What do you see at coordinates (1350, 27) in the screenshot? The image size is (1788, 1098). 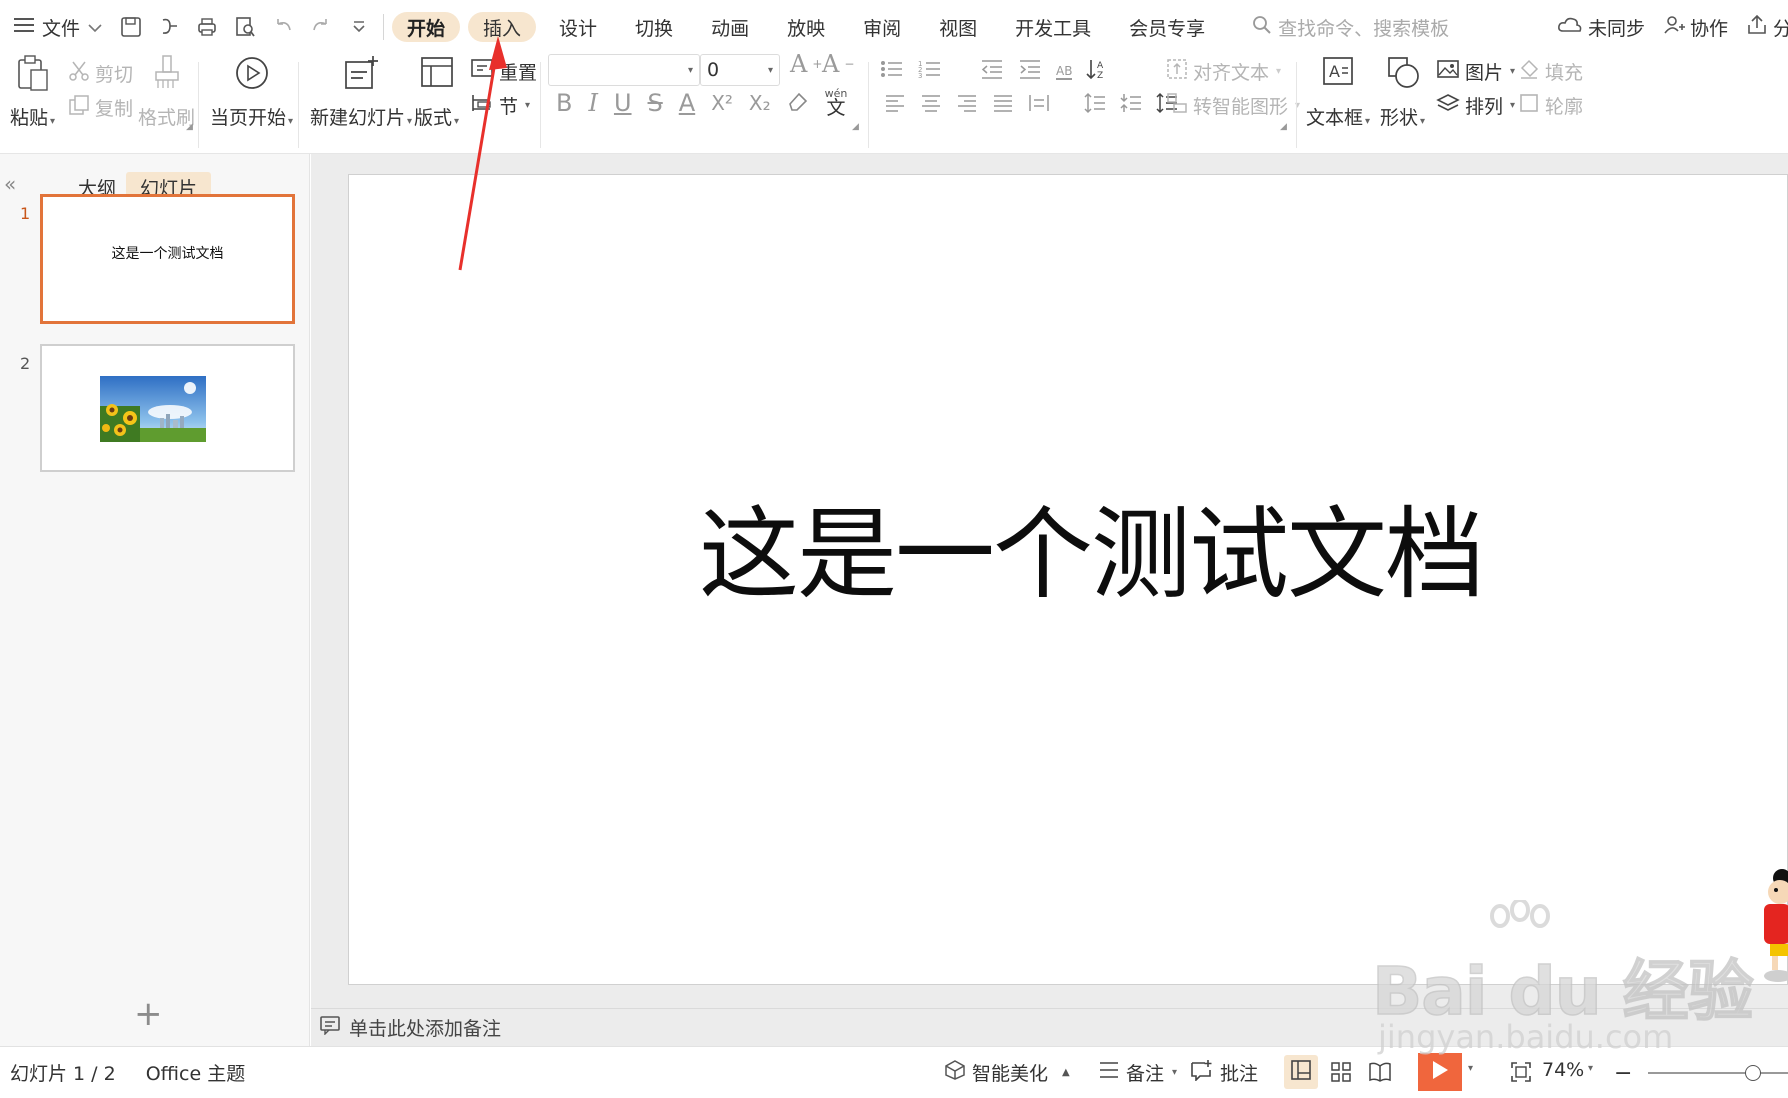 I see `search-box: 查找命令、搜索模板` at bounding box center [1350, 27].